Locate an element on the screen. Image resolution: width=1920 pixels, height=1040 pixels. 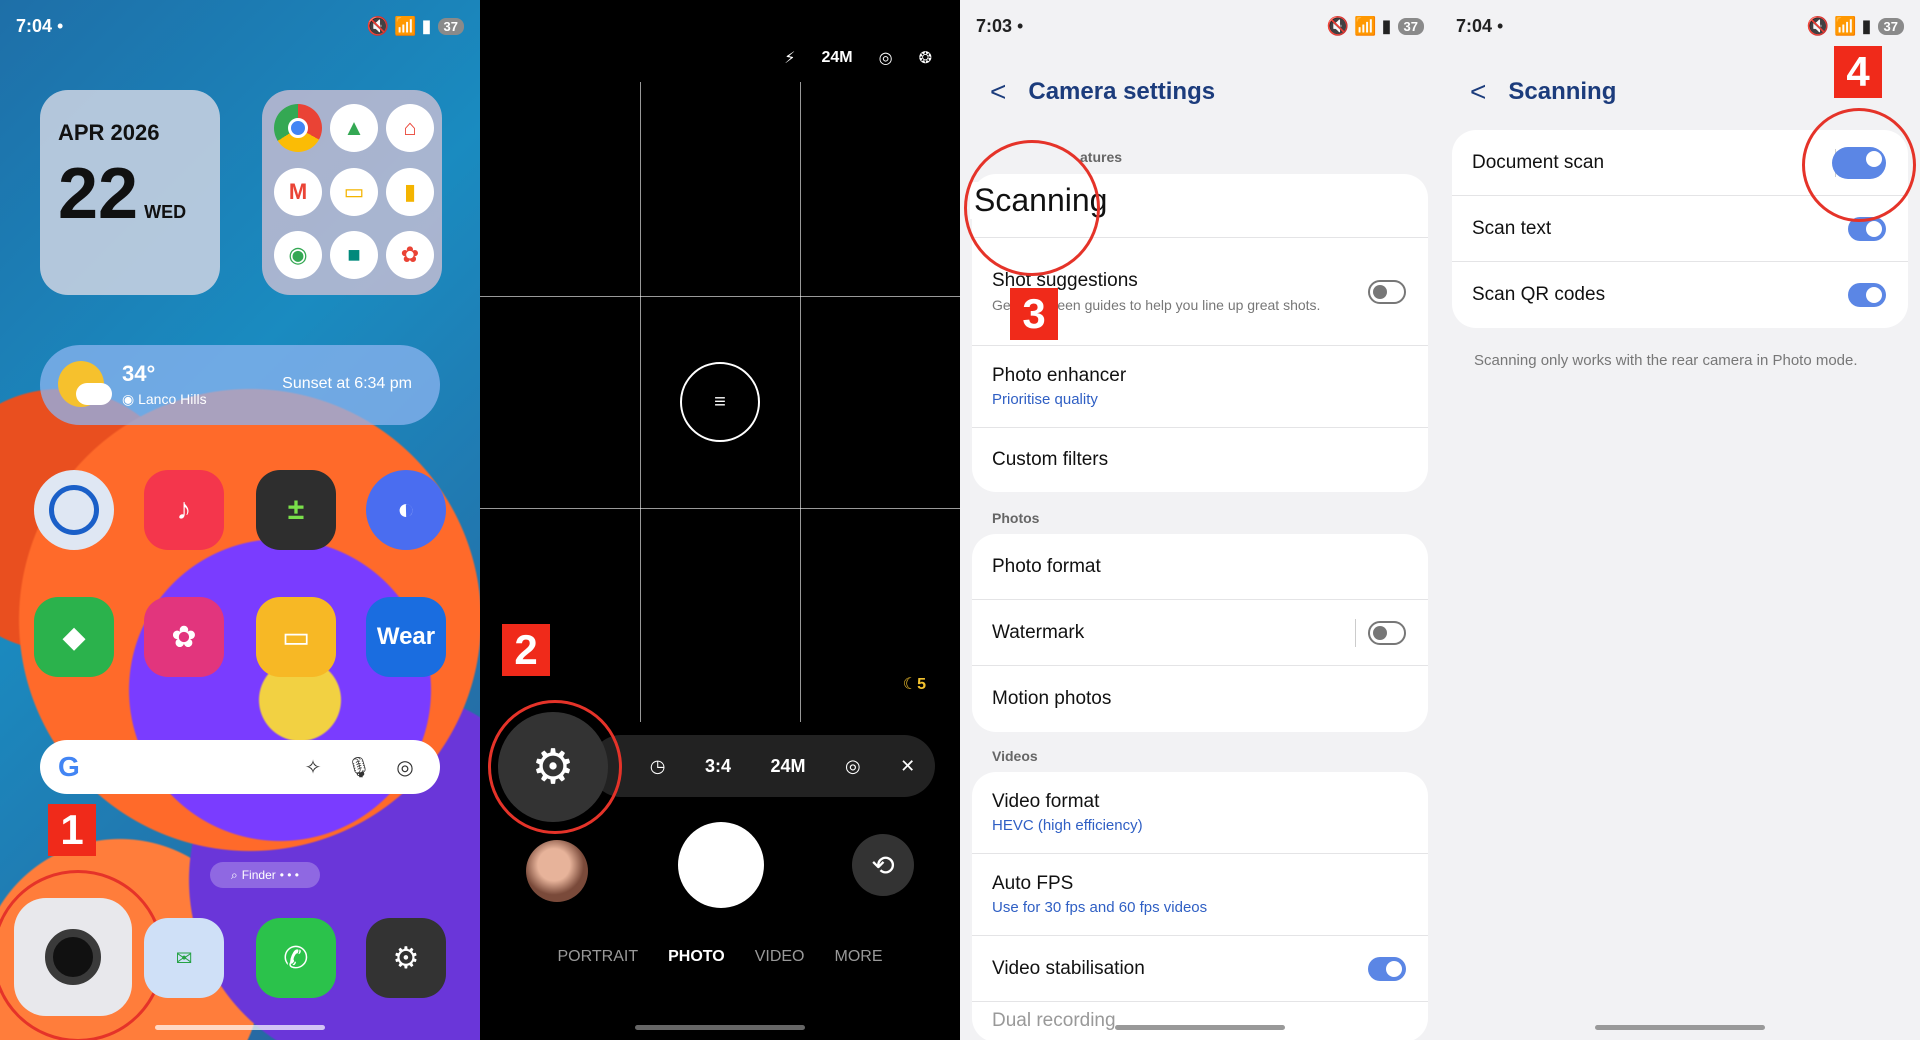
video-stabilisation-row: Video stabilisation is located at coordinates (1200, 969).